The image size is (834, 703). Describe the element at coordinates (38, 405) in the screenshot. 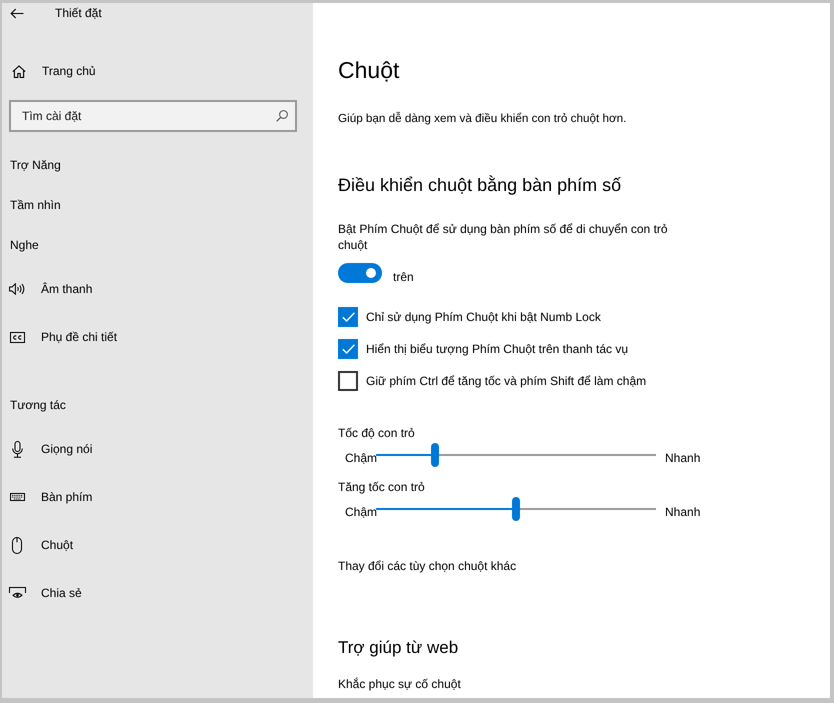

I see `section-heading: Tương tác` at that location.